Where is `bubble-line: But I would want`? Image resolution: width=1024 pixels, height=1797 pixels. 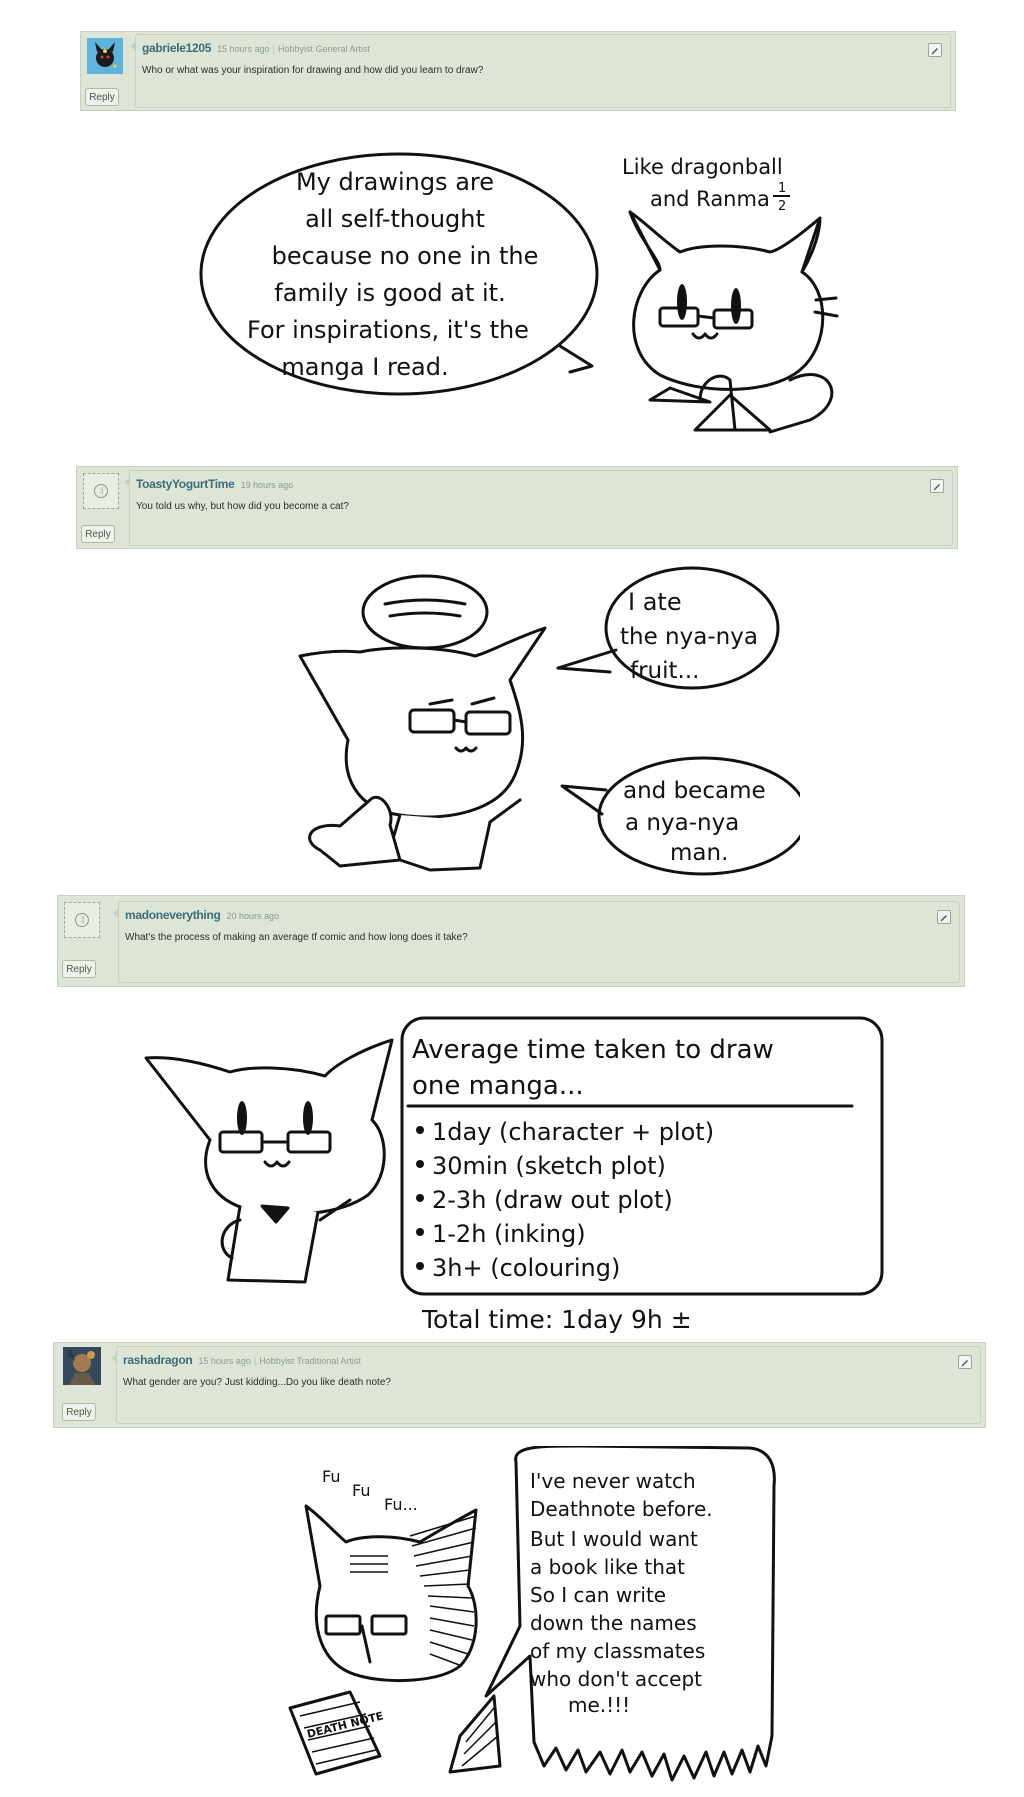 bubble-line: But I would want is located at coordinates (614, 1539).